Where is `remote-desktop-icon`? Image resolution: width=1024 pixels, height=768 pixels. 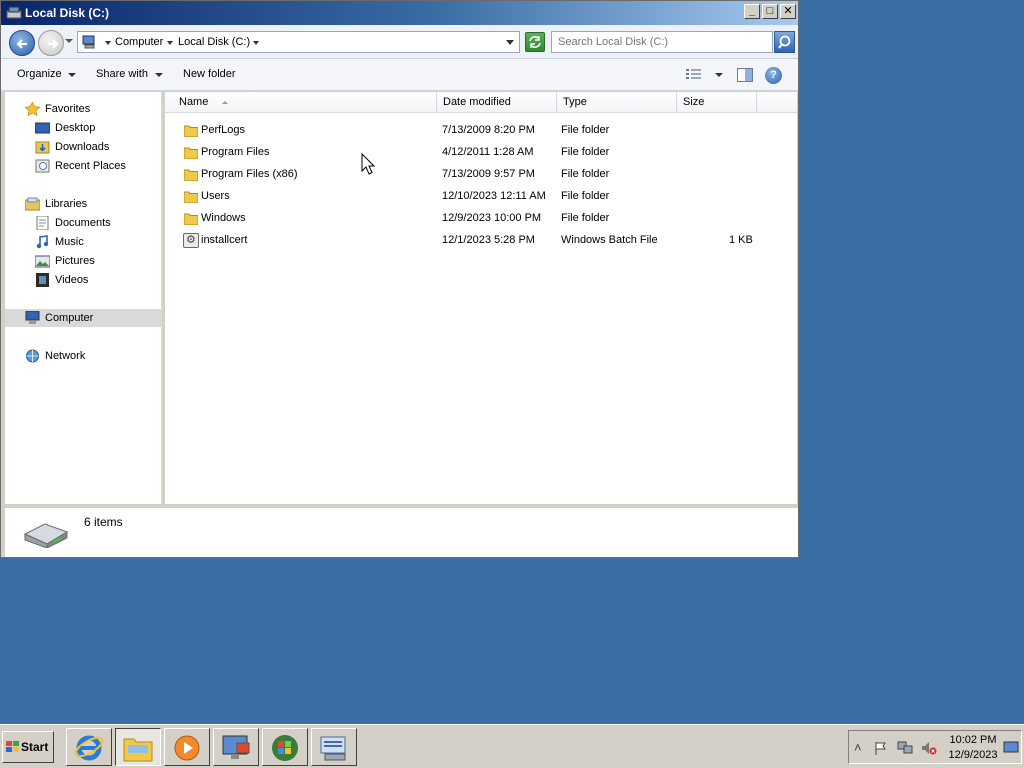
remote-desktop-icon is located at coordinates (236, 747).